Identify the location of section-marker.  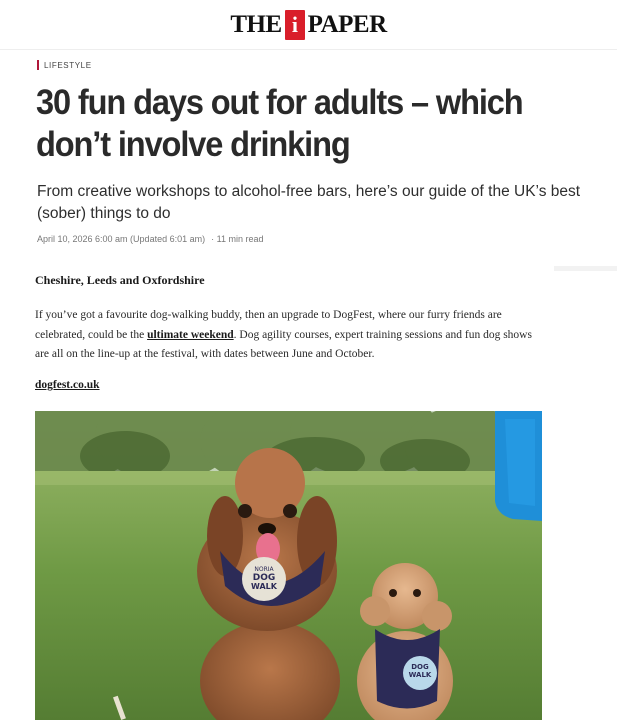
(38, 65).